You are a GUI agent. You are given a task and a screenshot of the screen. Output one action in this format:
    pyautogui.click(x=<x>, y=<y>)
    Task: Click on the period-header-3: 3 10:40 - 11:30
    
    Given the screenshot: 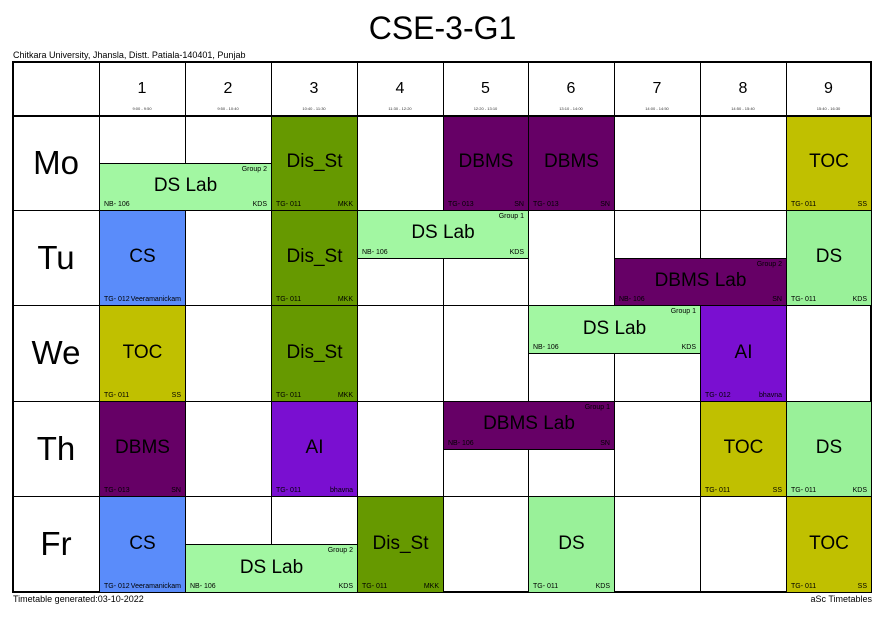 What is the action you would take?
    pyautogui.click(x=314, y=88)
    